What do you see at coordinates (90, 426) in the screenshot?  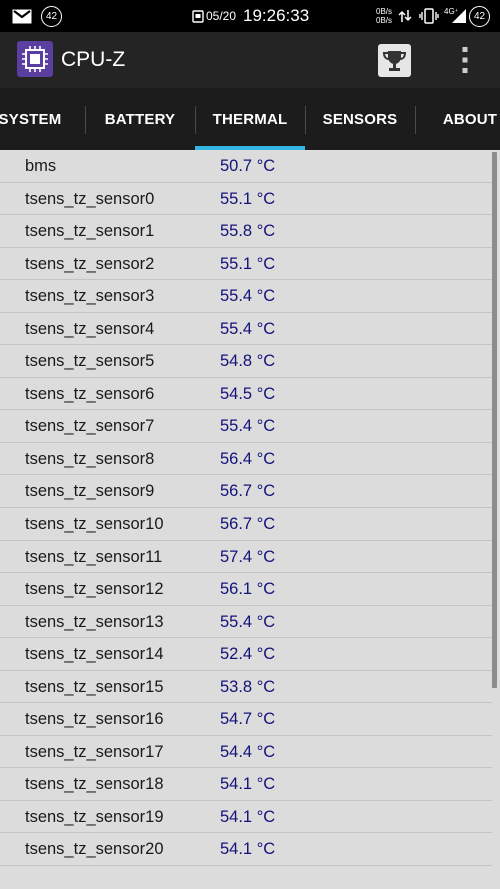 I see `sensor-name: tsens_tz_sensor7` at bounding box center [90, 426].